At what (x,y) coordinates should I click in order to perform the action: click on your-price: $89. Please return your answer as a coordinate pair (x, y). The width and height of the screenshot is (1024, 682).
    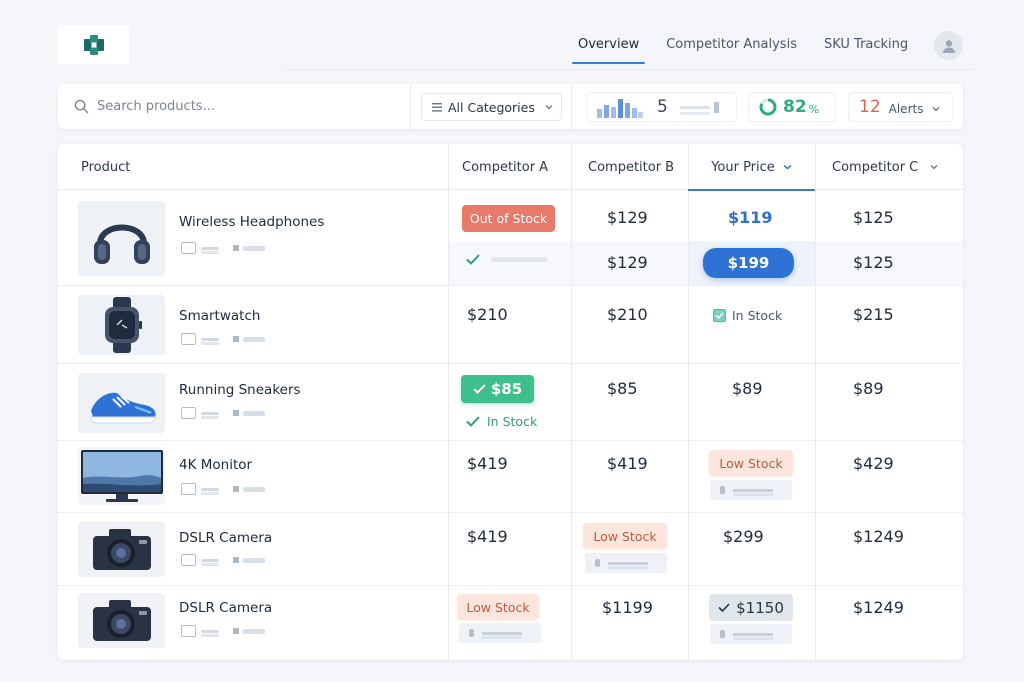
    Looking at the image, I should click on (747, 388).